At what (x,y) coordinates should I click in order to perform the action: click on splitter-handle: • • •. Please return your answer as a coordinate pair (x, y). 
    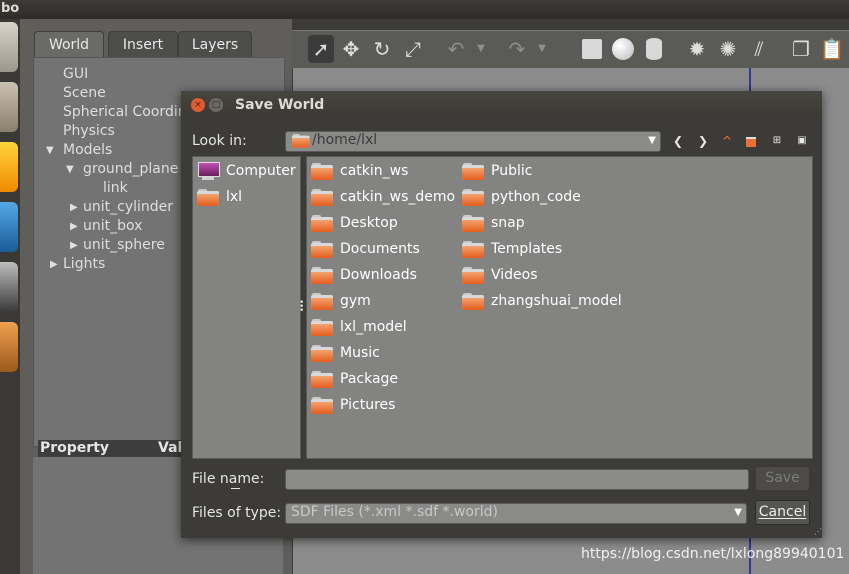
    Looking at the image, I should click on (301, 307).